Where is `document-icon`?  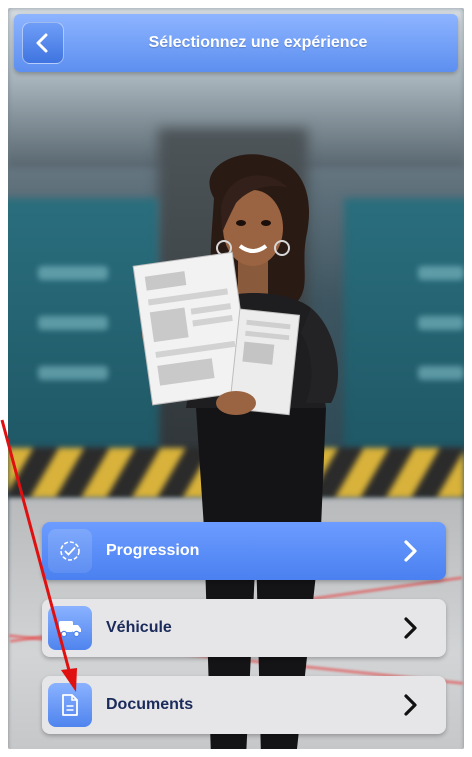
document-icon is located at coordinates (70, 705).